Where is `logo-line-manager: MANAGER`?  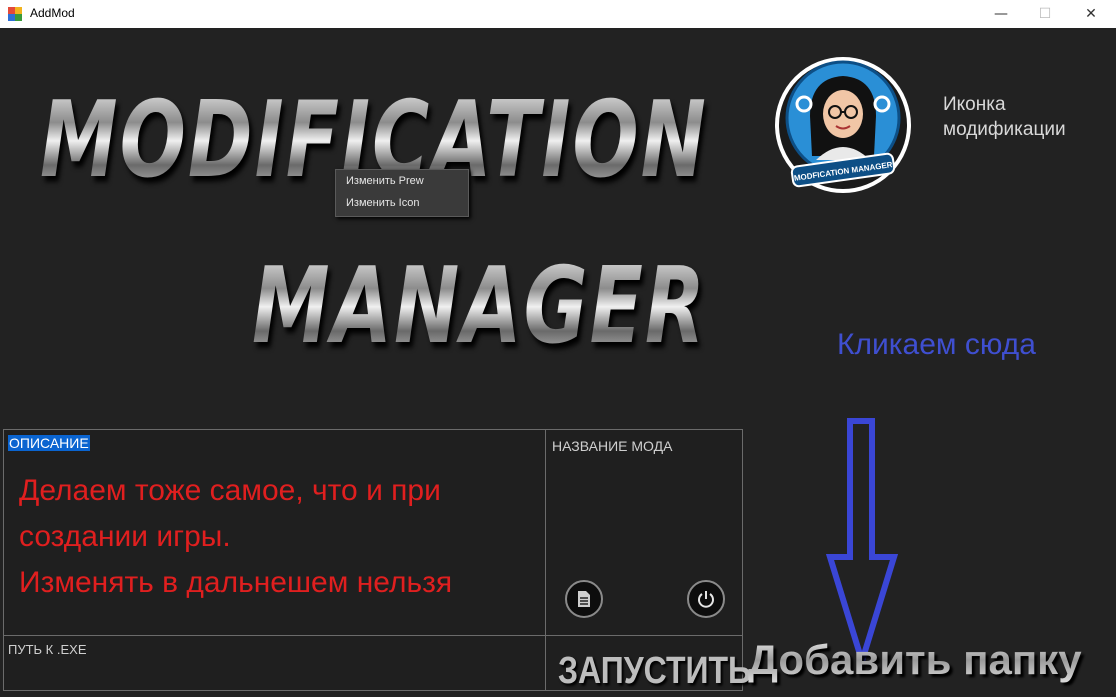 logo-line-manager: MANAGER is located at coordinates (479, 307).